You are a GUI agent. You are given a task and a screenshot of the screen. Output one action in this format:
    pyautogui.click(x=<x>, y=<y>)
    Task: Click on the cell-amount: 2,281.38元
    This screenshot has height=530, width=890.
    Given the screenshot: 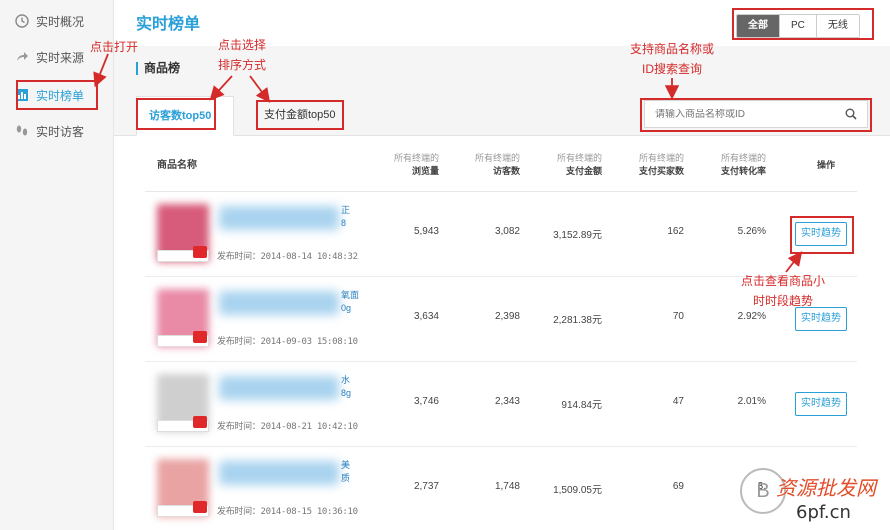 What is the action you would take?
    pyautogui.click(x=577, y=320)
    